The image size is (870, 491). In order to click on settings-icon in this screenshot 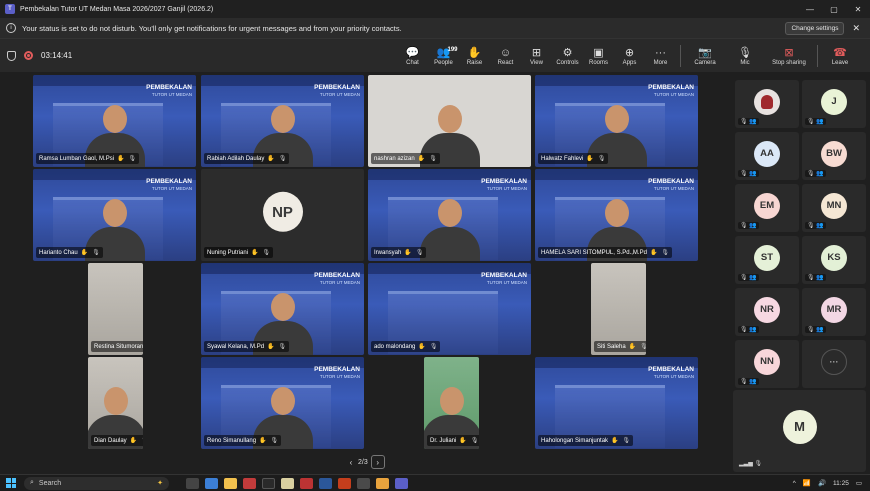, I will do `click(363, 483)`.